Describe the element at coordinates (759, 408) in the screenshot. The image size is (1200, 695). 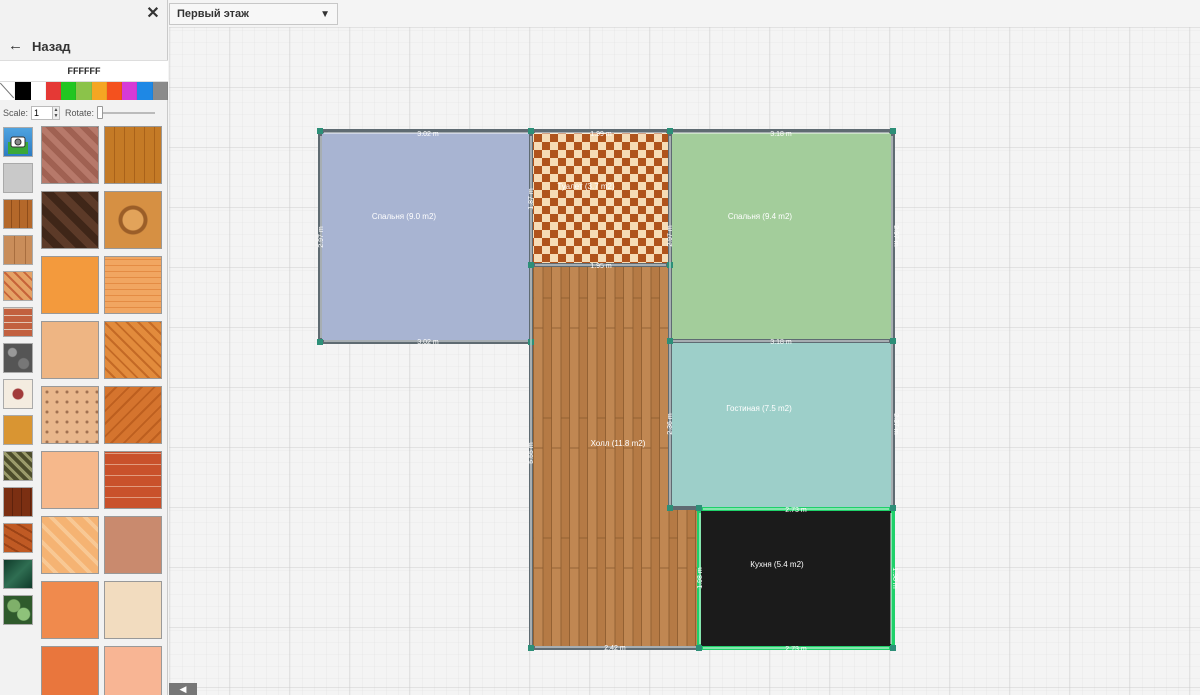
I see `room-label: Гостиная (7.5 m2)` at that location.